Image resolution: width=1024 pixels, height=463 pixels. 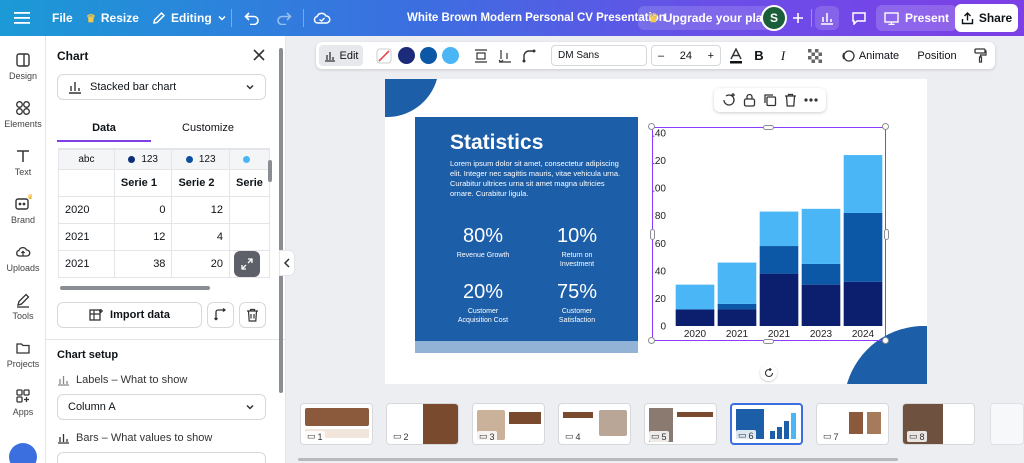 I want to click on more-icon, so click(x=811, y=100).